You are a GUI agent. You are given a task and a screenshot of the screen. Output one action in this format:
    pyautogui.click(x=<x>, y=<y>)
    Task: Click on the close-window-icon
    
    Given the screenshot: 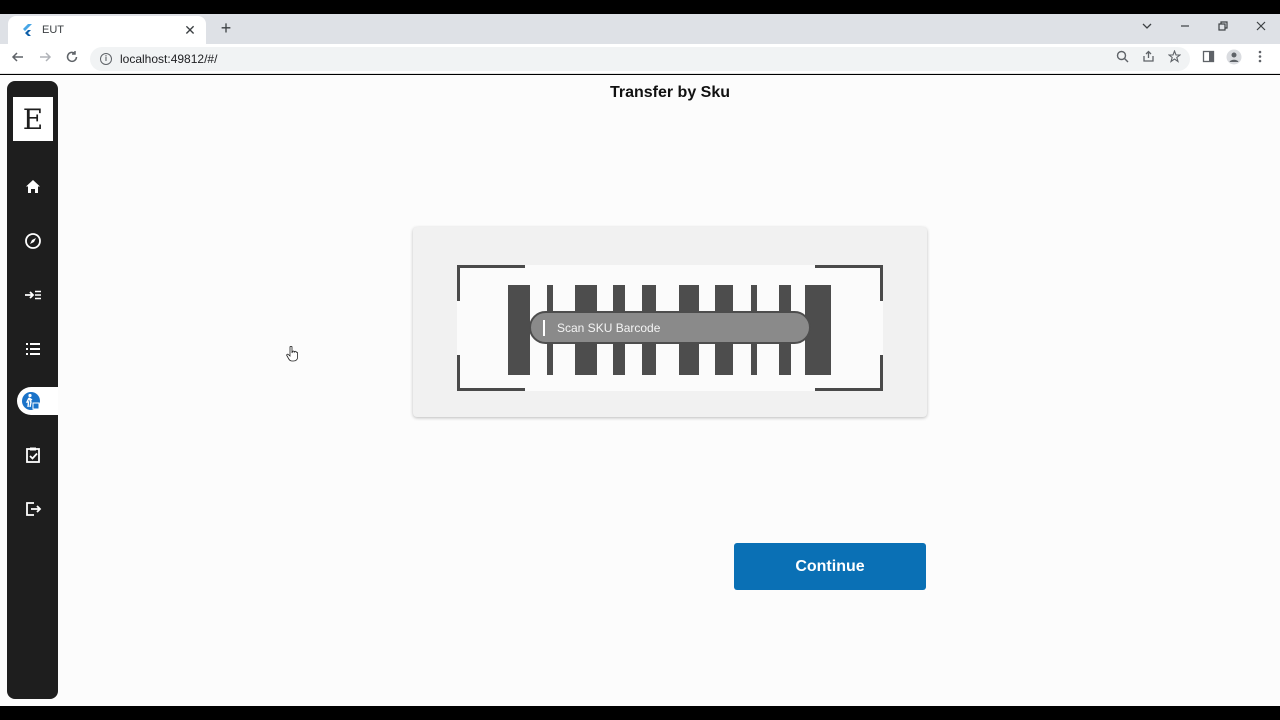 What is the action you would take?
    pyautogui.click(x=1261, y=28)
    